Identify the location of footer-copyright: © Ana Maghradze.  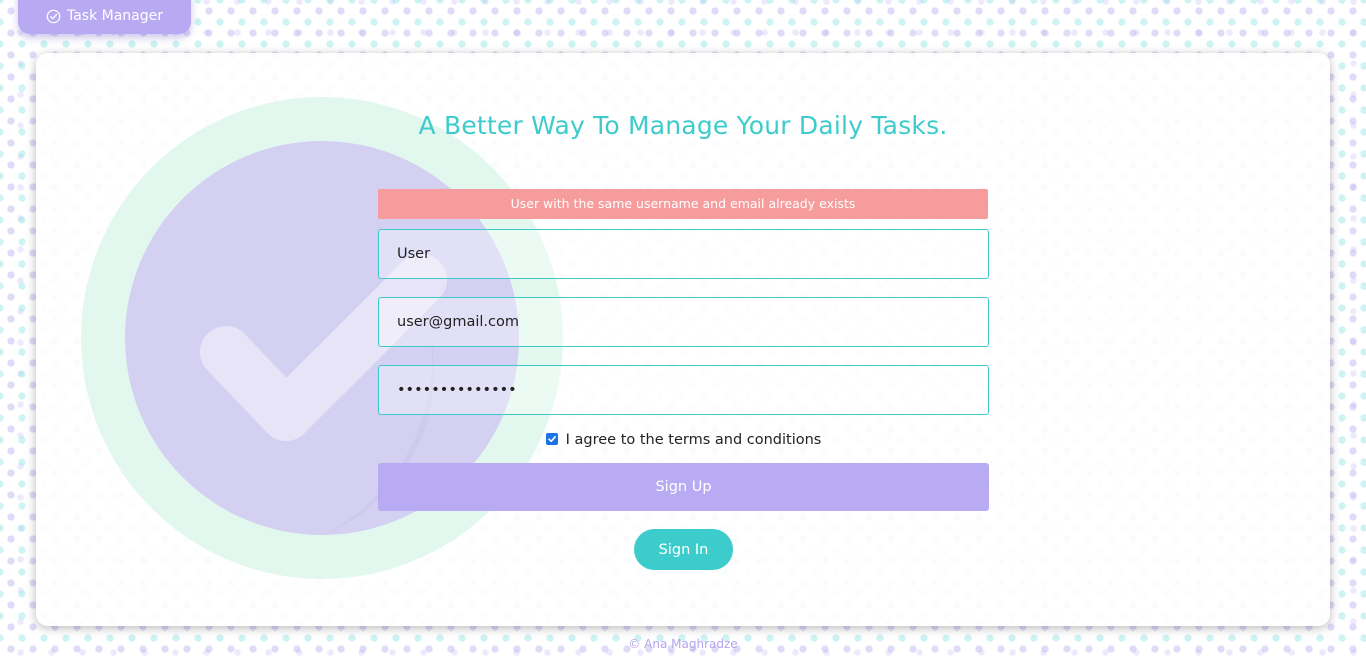
(683, 644).